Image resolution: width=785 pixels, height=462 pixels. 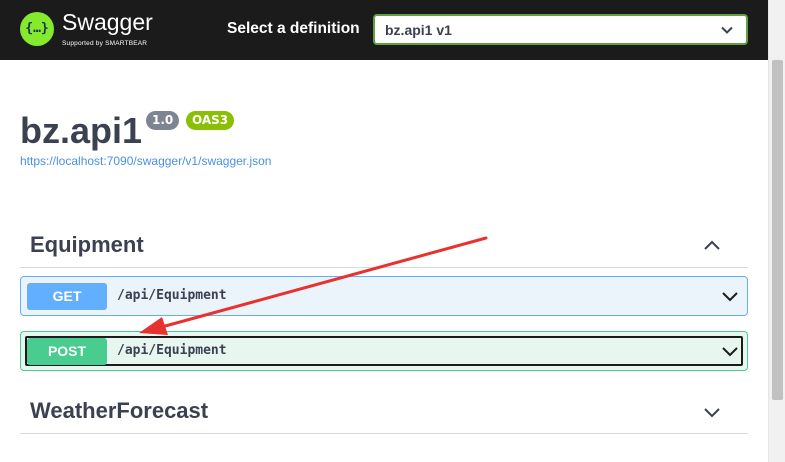 I want to click on annotation-arrow, so click(x=313, y=285).